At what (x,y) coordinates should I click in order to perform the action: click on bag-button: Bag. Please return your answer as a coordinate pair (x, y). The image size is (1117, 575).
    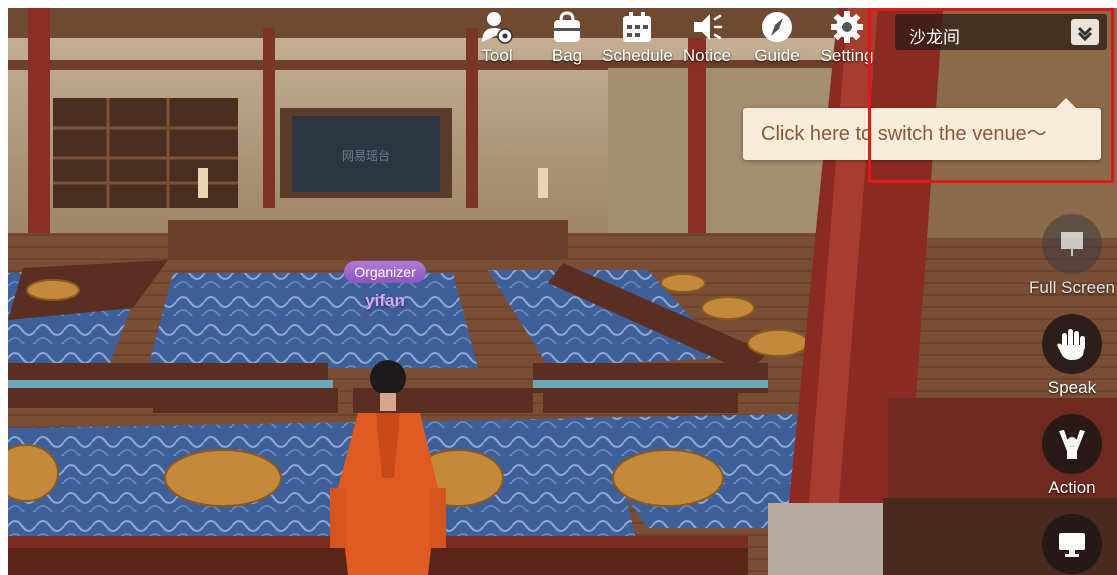
    Looking at the image, I should click on (567, 44).